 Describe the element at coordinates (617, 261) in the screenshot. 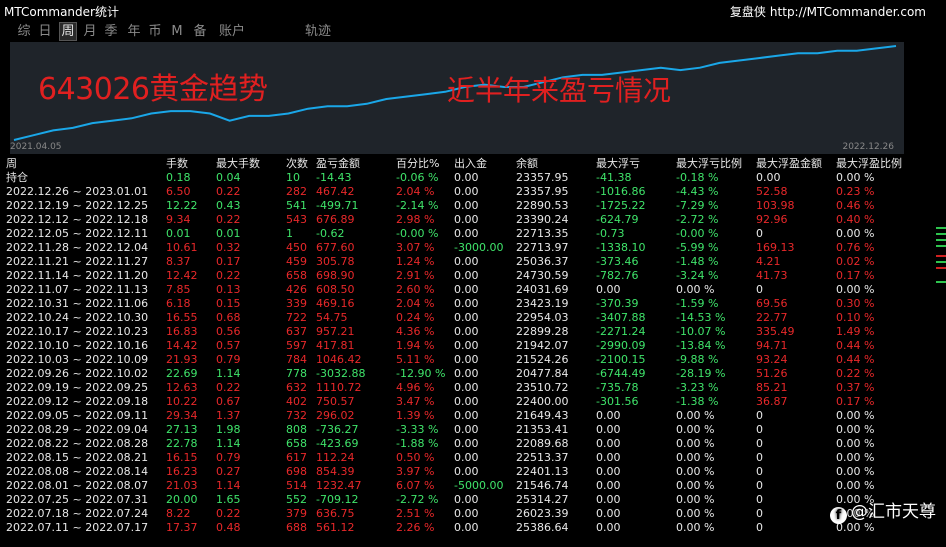

I see `table-cell: -373.46` at that location.